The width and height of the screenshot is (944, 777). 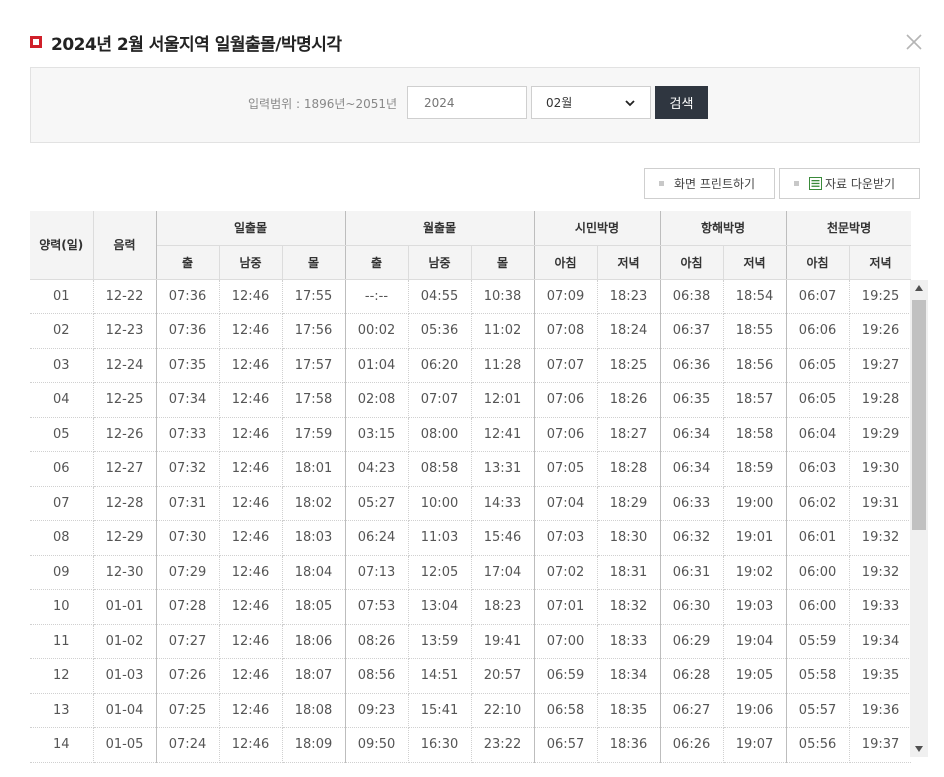 What do you see at coordinates (629, 503) in the screenshot?
I see `cell-civil-evening: 18:29` at bounding box center [629, 503].